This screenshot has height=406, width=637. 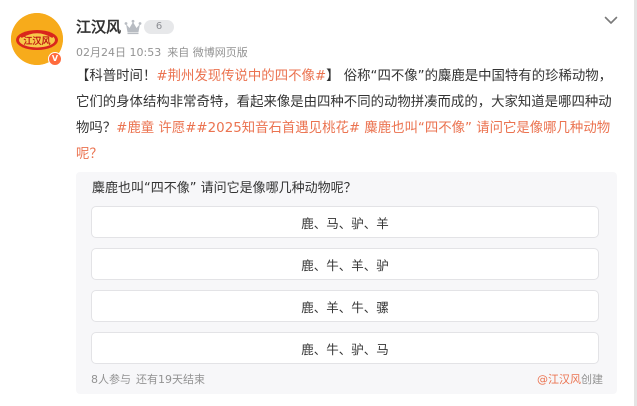 What do you see at coordinates (559, 379) in the screenshot?
I see `poll-creator-link: @江汉风` at bounding box center [559, 379].